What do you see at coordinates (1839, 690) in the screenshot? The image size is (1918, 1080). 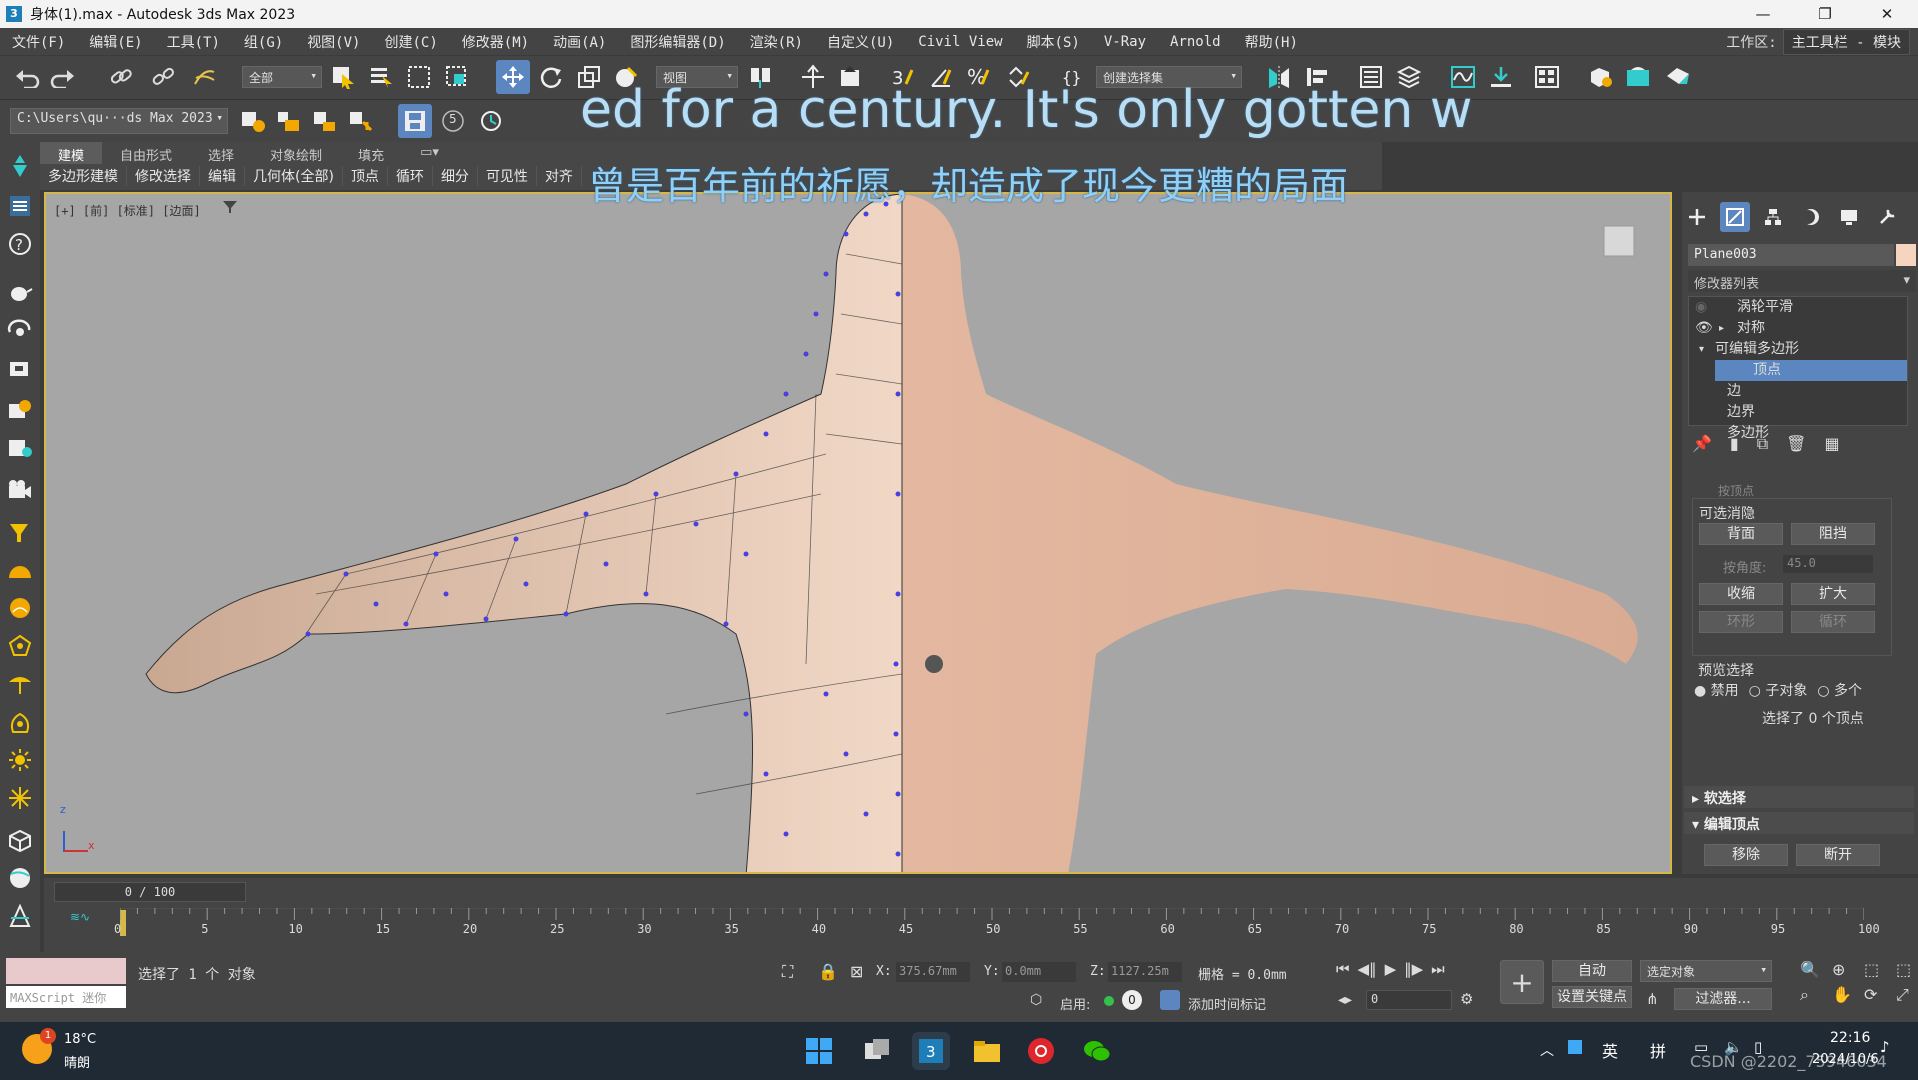 I see `preview-multi-radio: ○ 多个` at bounding box center [1839, 690].